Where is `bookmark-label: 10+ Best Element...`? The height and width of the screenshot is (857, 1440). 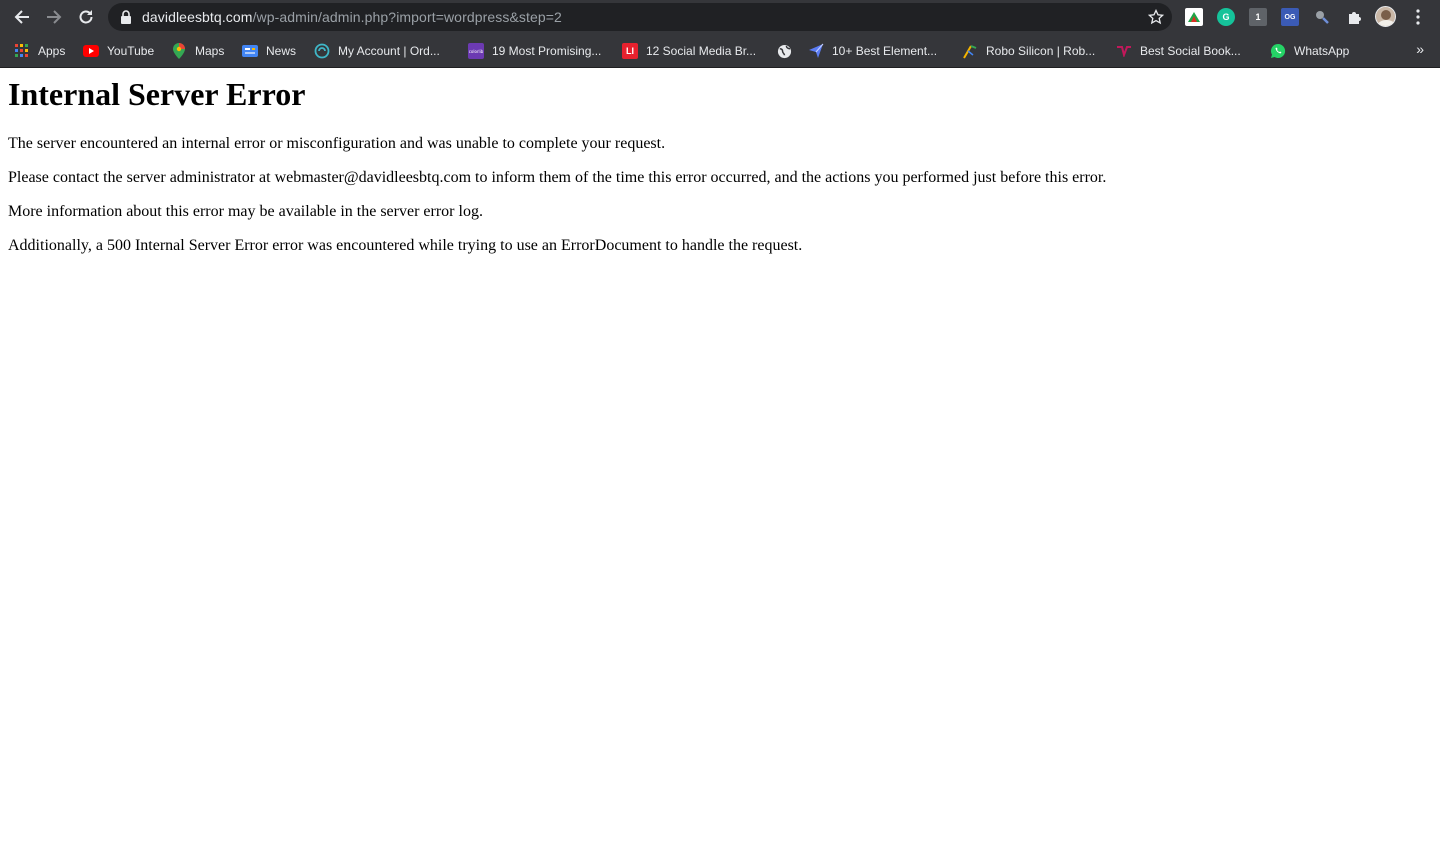 bookmark-label: 10+ Best Element... is located at coordinates (885, 51).